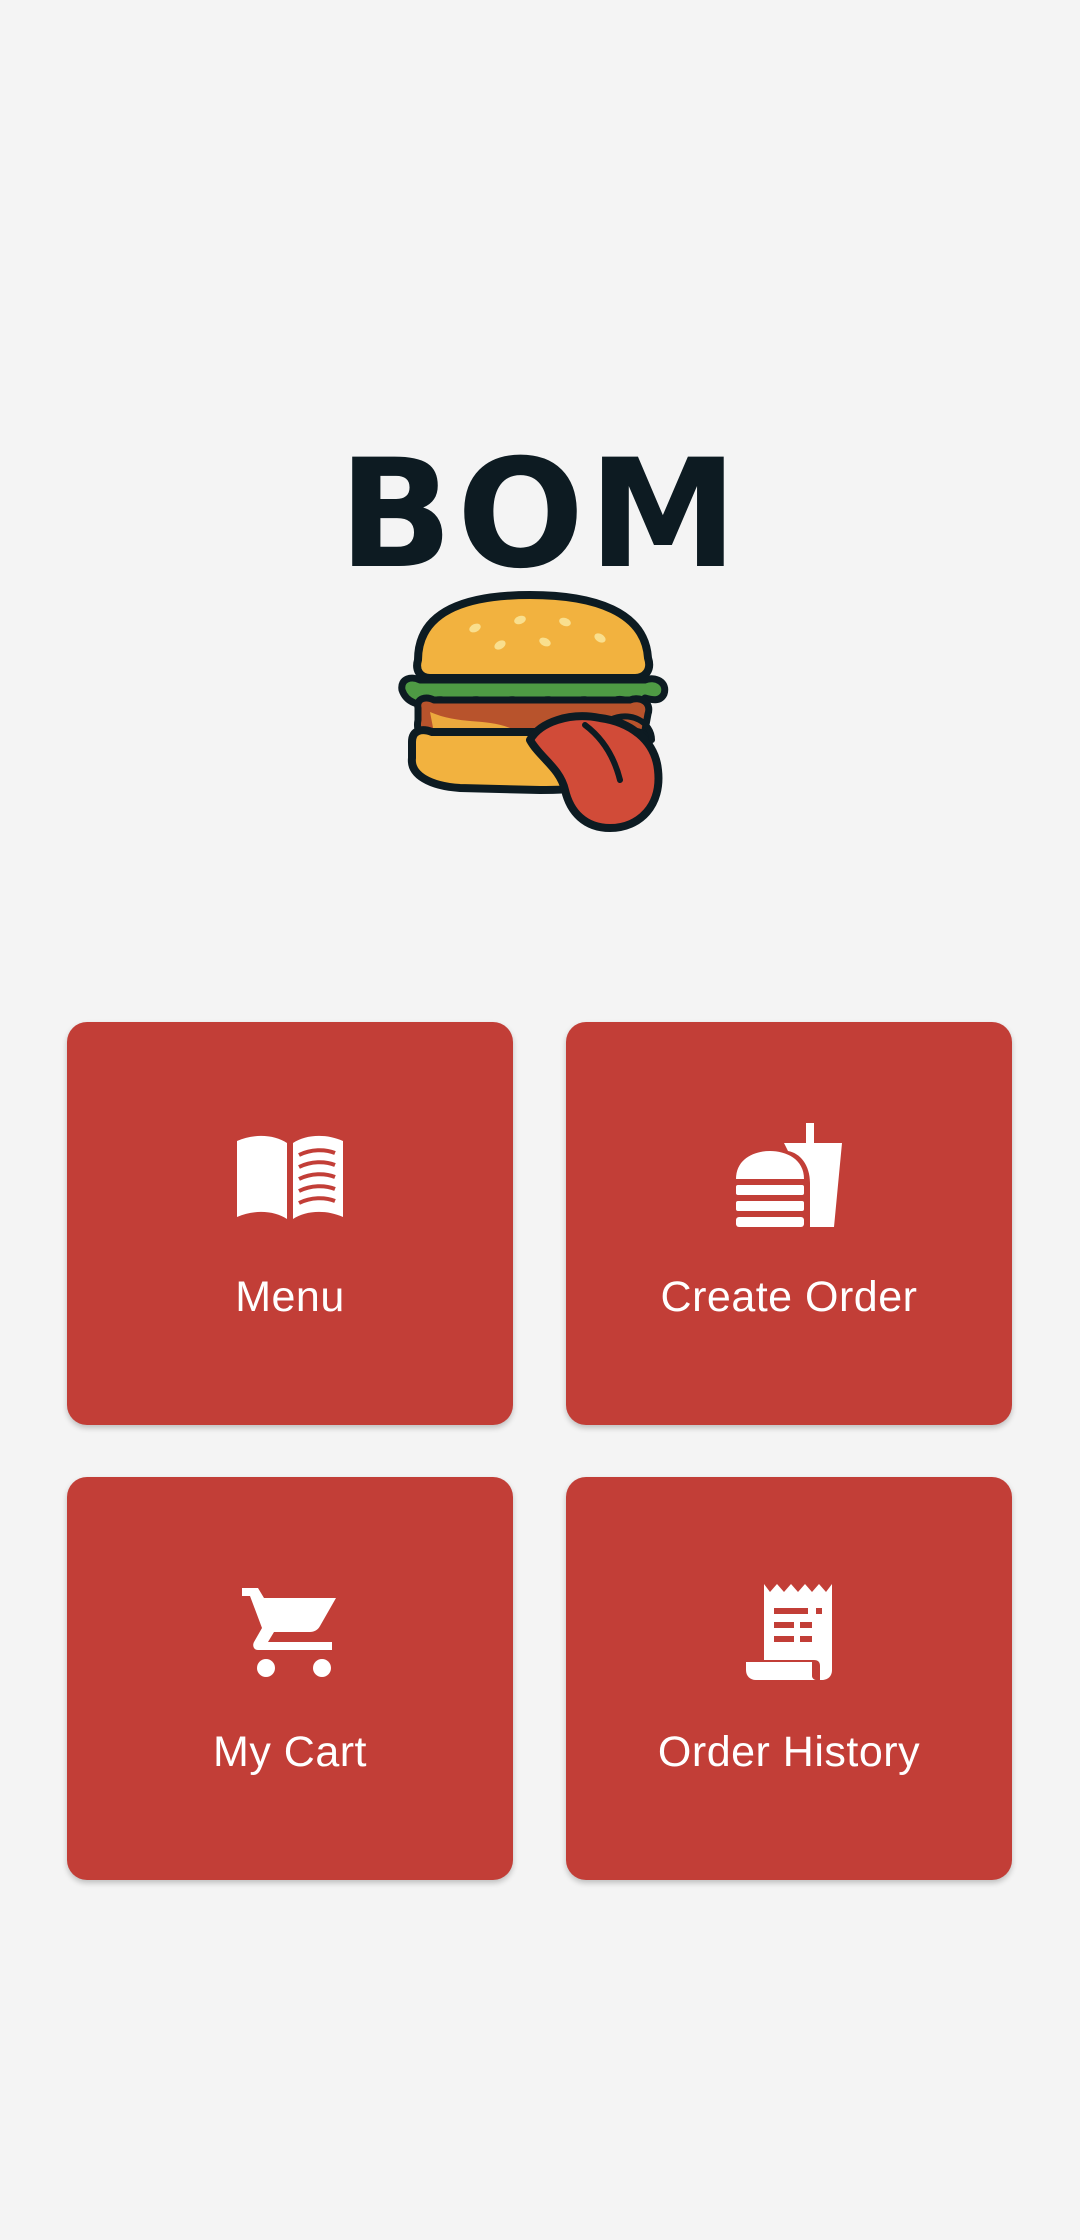  What do you see at coordinates (290, 1177) in the screenshot?
I see `open-book-icon` at bounding box center [290, 1177].